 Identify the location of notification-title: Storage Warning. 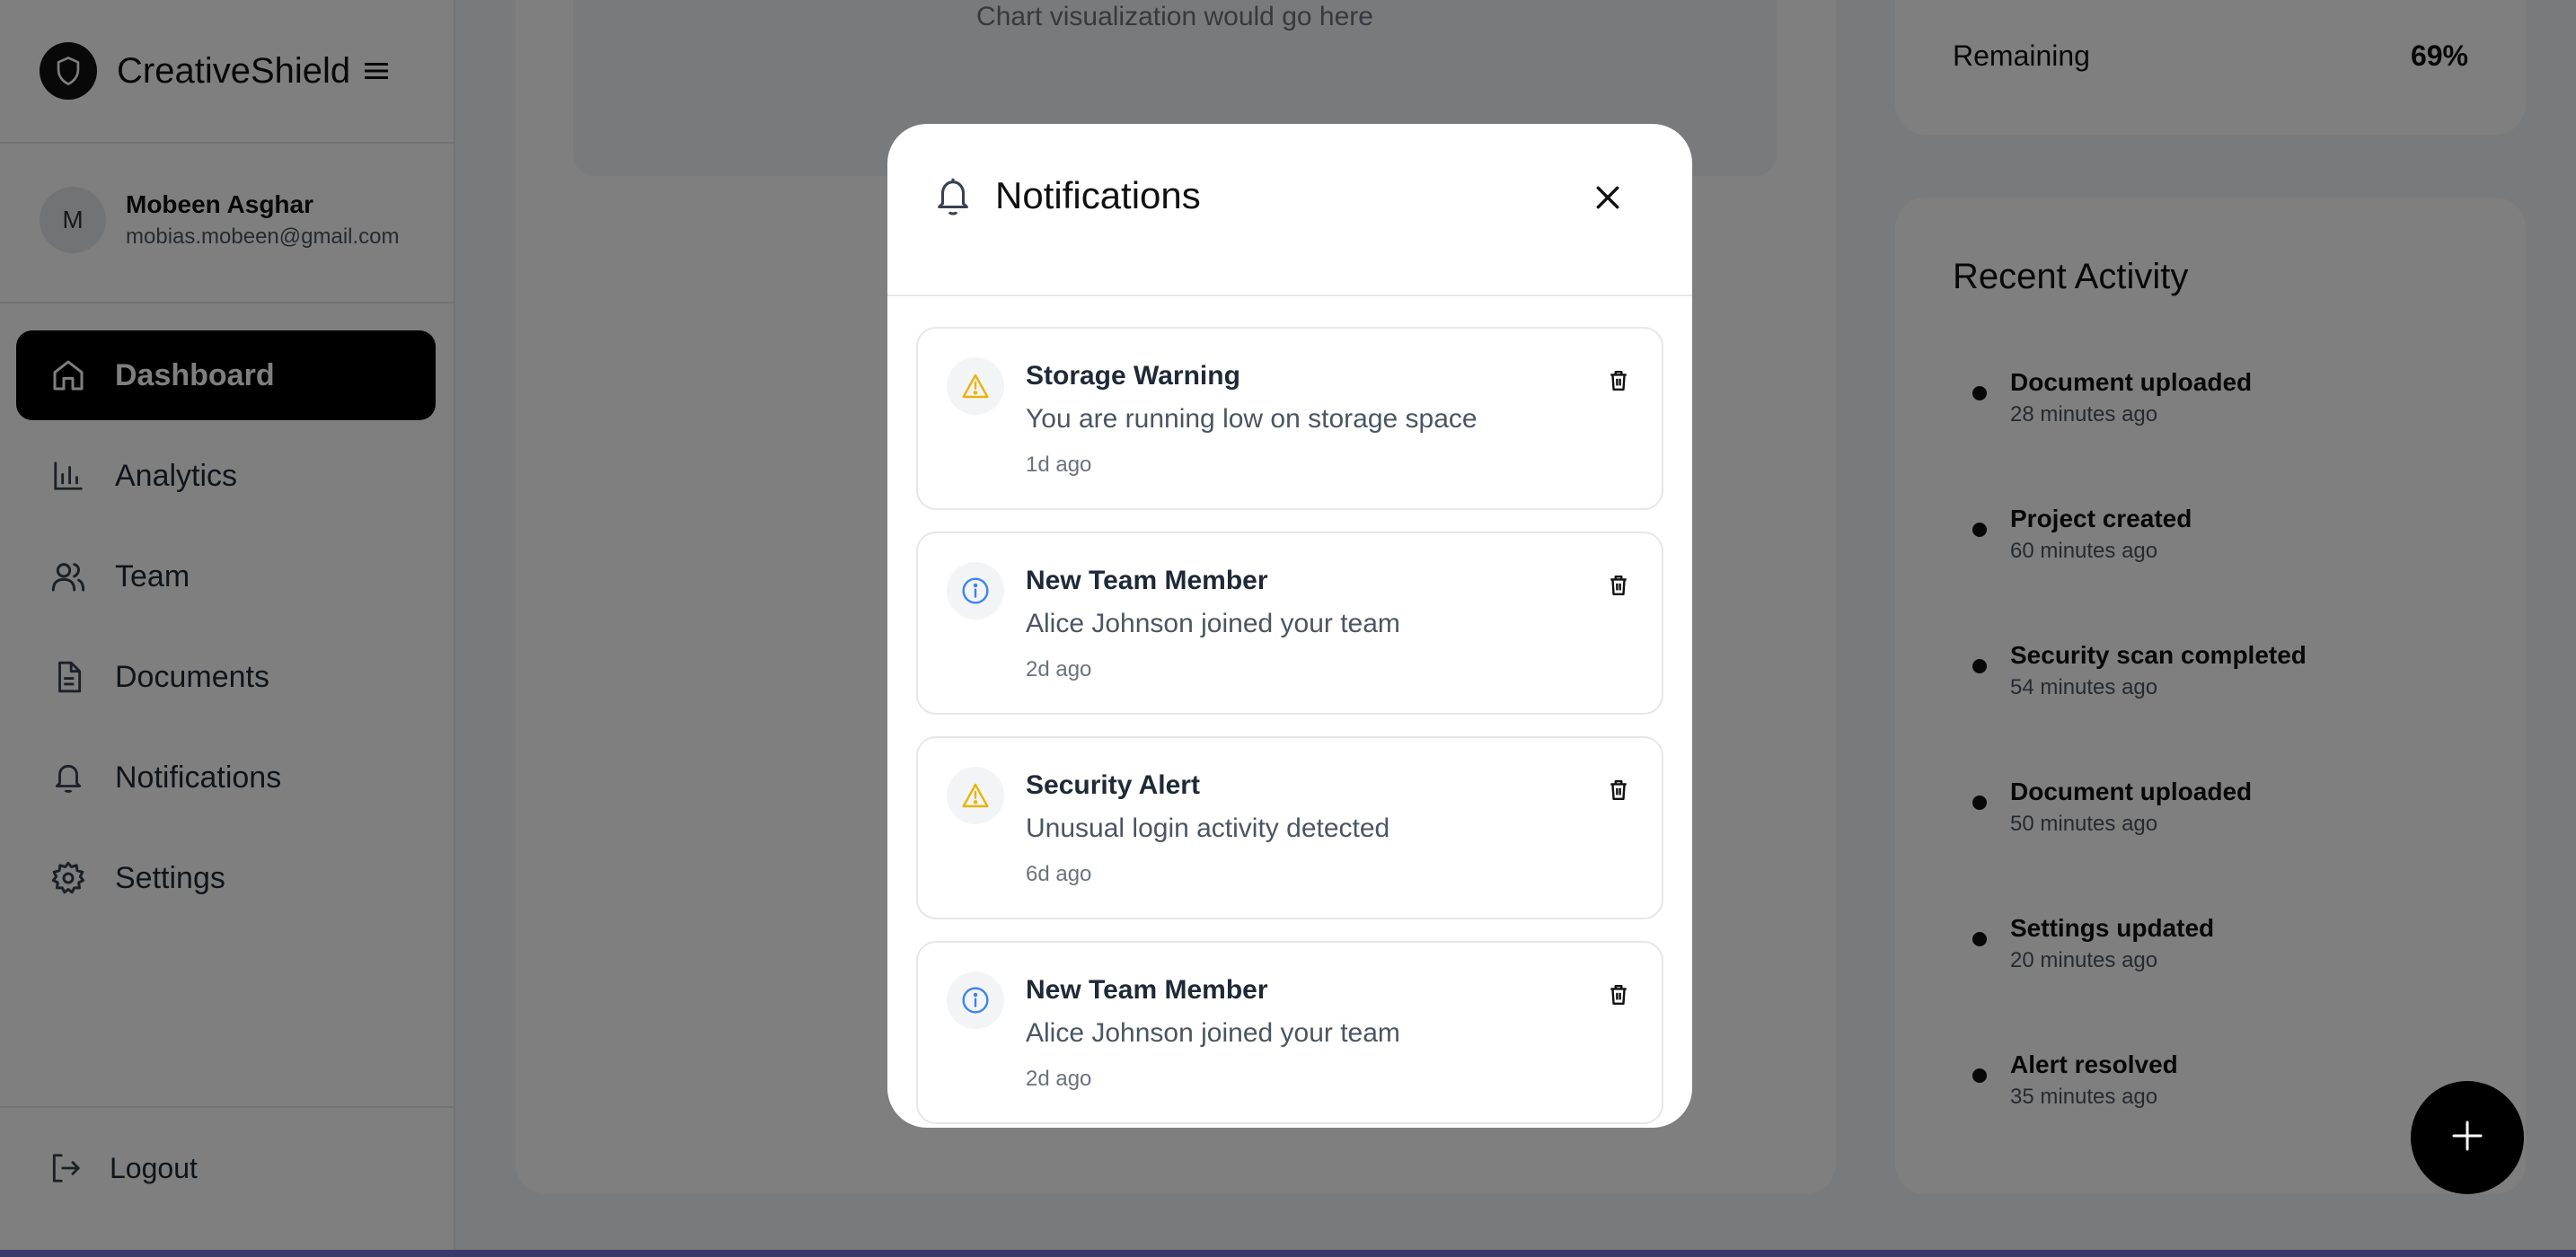
(1133, 376).